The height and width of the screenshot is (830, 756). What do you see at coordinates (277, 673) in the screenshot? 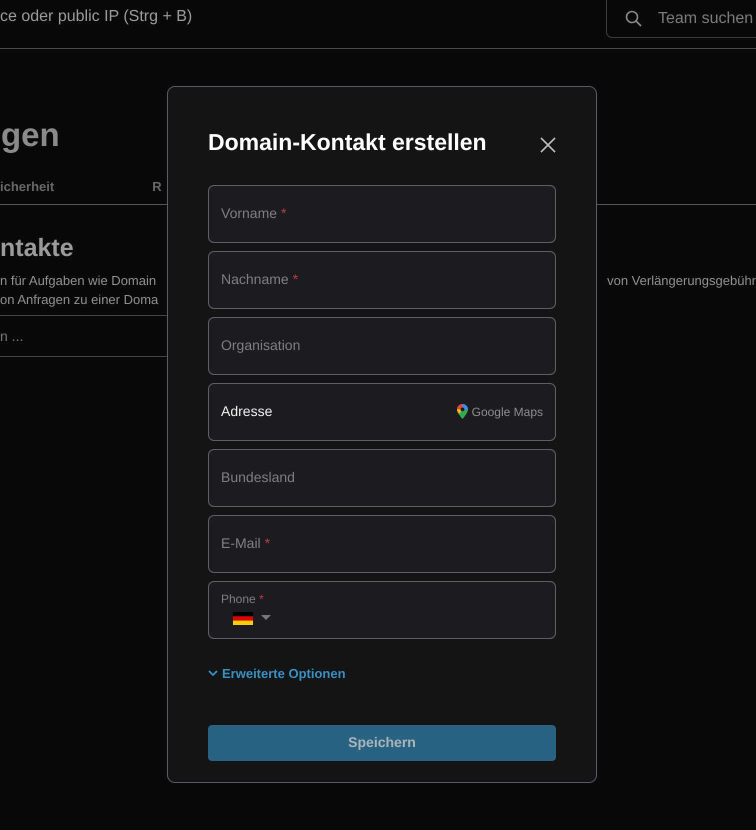
I see `advanced-options-link: Erweiterte Optionen` at bounding box center [277, 673].